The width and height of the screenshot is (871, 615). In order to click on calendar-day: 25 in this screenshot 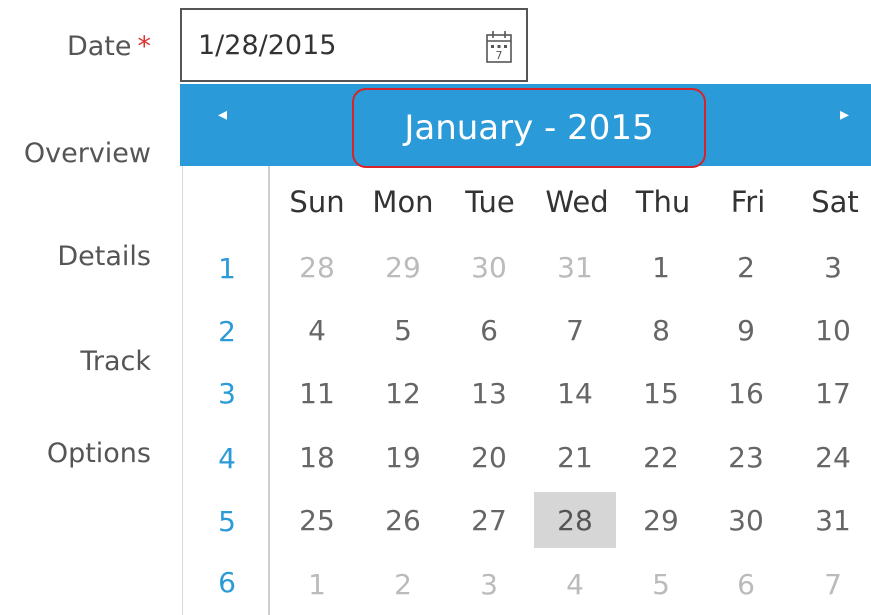, I will do `click(317, 520)`.